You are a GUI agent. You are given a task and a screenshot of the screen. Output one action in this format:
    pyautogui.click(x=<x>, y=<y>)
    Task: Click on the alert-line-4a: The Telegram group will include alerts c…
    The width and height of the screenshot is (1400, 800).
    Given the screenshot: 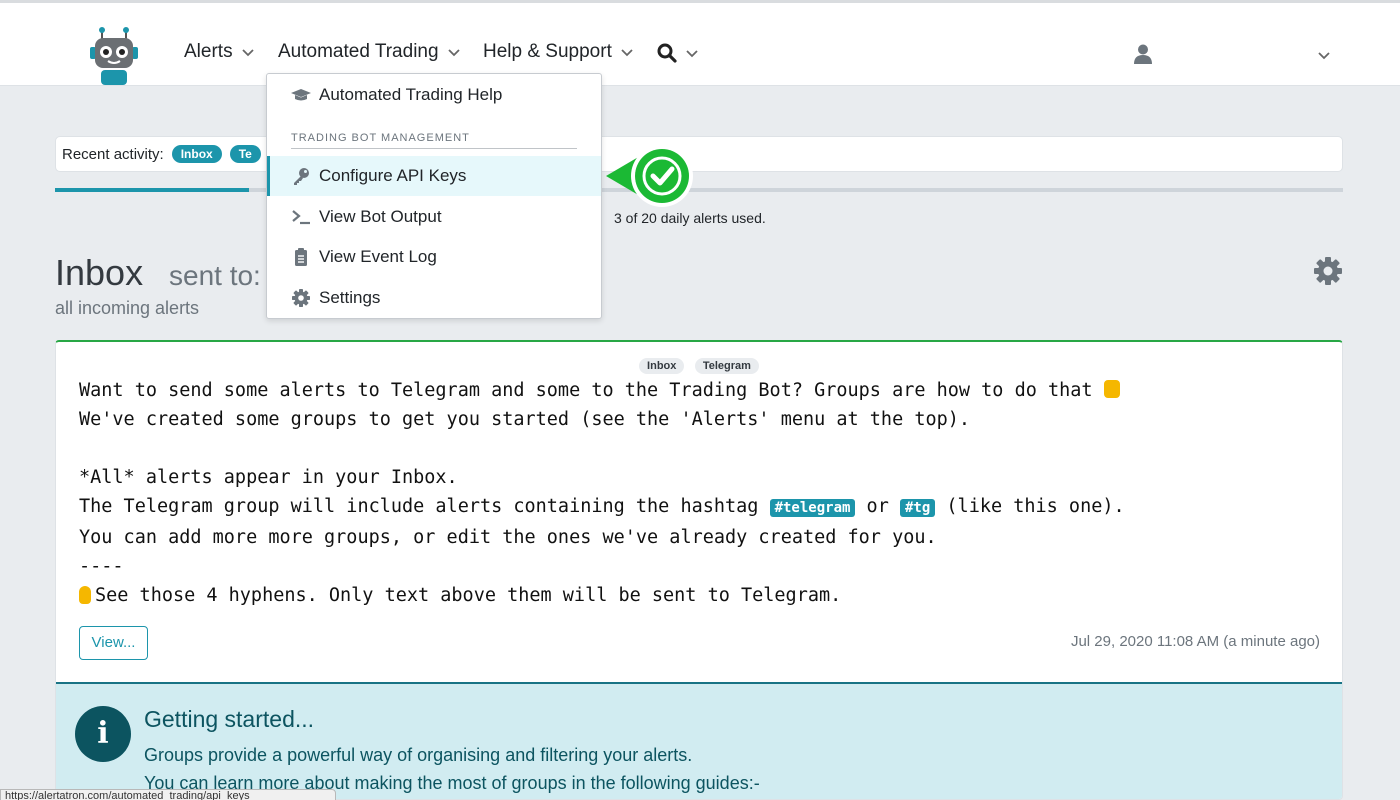 What is the action you would take?
    pyautogui.click(x=424, y=506)
    